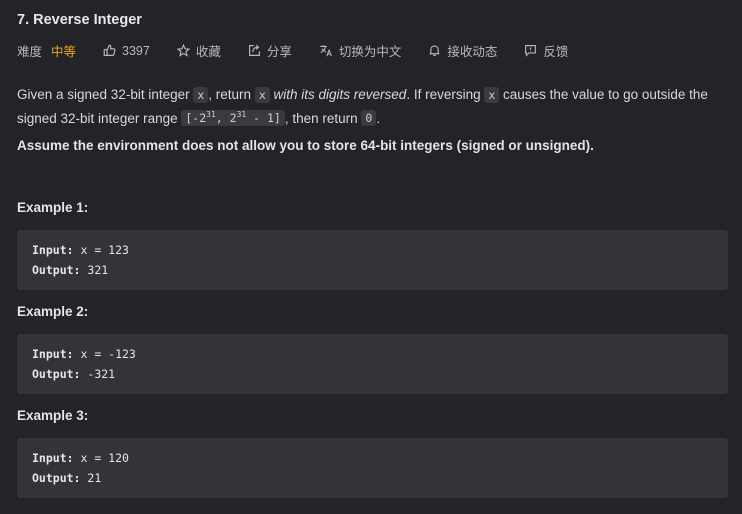 The width and height of the screenshot is (742, 514). What do you see at coordinates (372, 260) in the screenshot?
I see `example-code-block: Input: x = 123 Output: 321` at bounding box center [372, 260].